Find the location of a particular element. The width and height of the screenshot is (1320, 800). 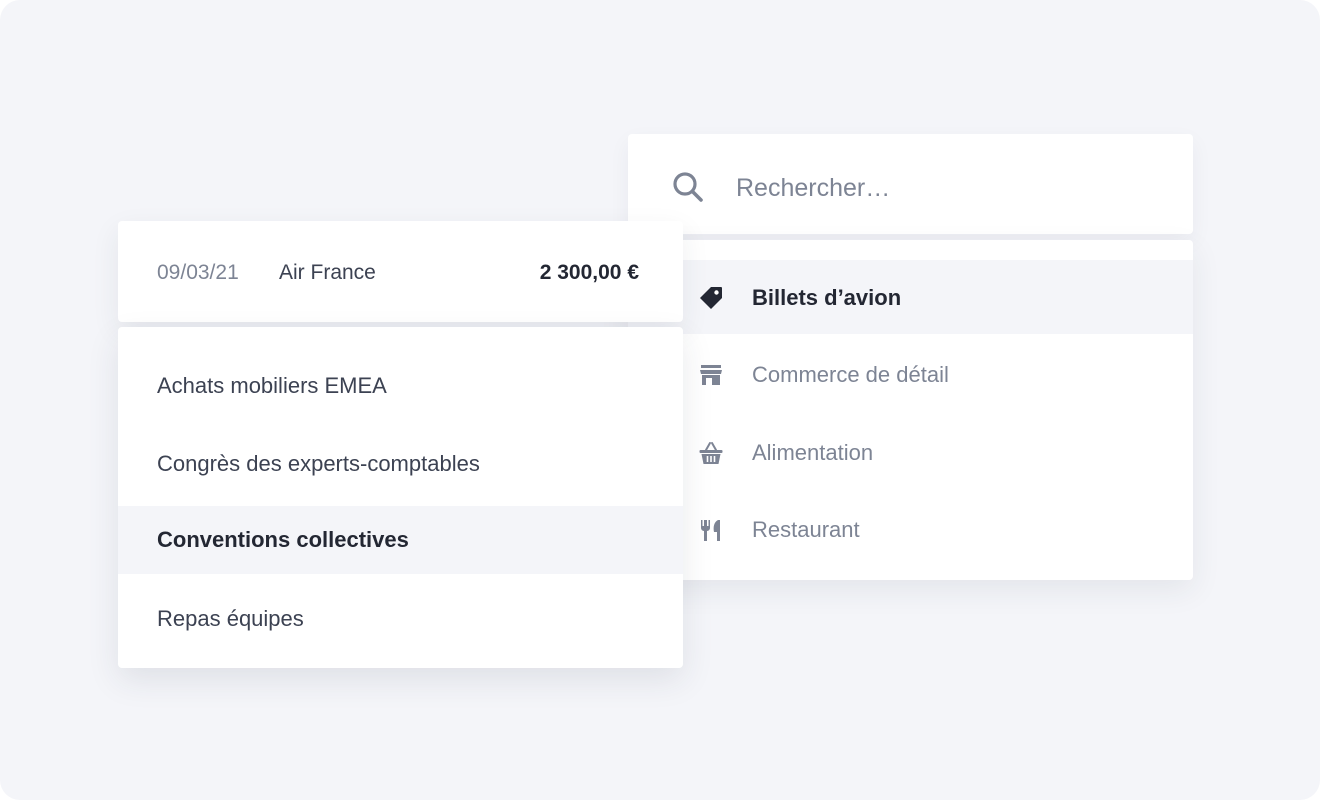

project-item-congres: Congrès des experts-comptables is located at coordinates (400, 464).